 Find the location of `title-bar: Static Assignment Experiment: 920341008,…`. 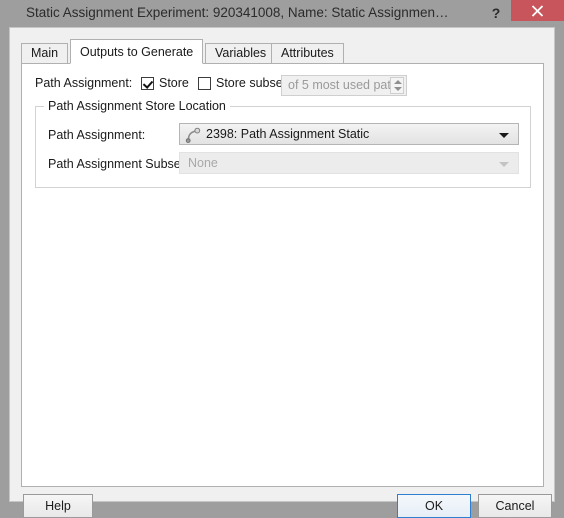

title-bar: Static Assignment Experiment: 920341008,… is located at coordinates (282, 13).